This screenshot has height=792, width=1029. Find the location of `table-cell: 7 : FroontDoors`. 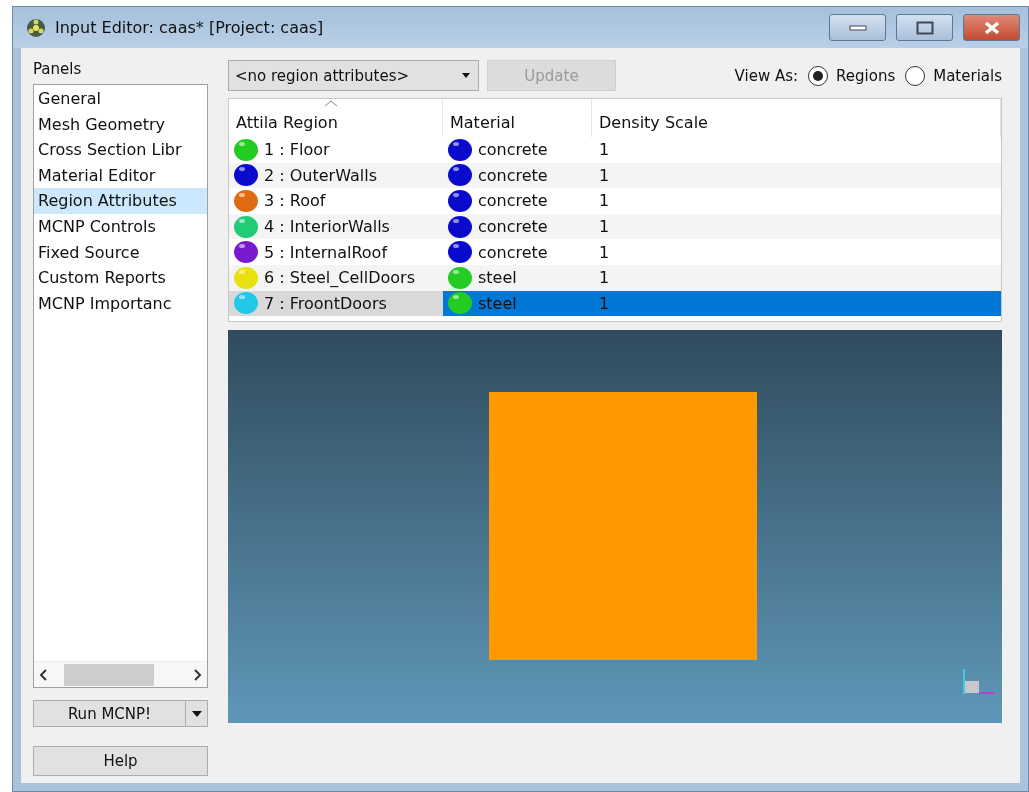

table-cell: 7 : FroontDoors is located at coordinates (336, 303).